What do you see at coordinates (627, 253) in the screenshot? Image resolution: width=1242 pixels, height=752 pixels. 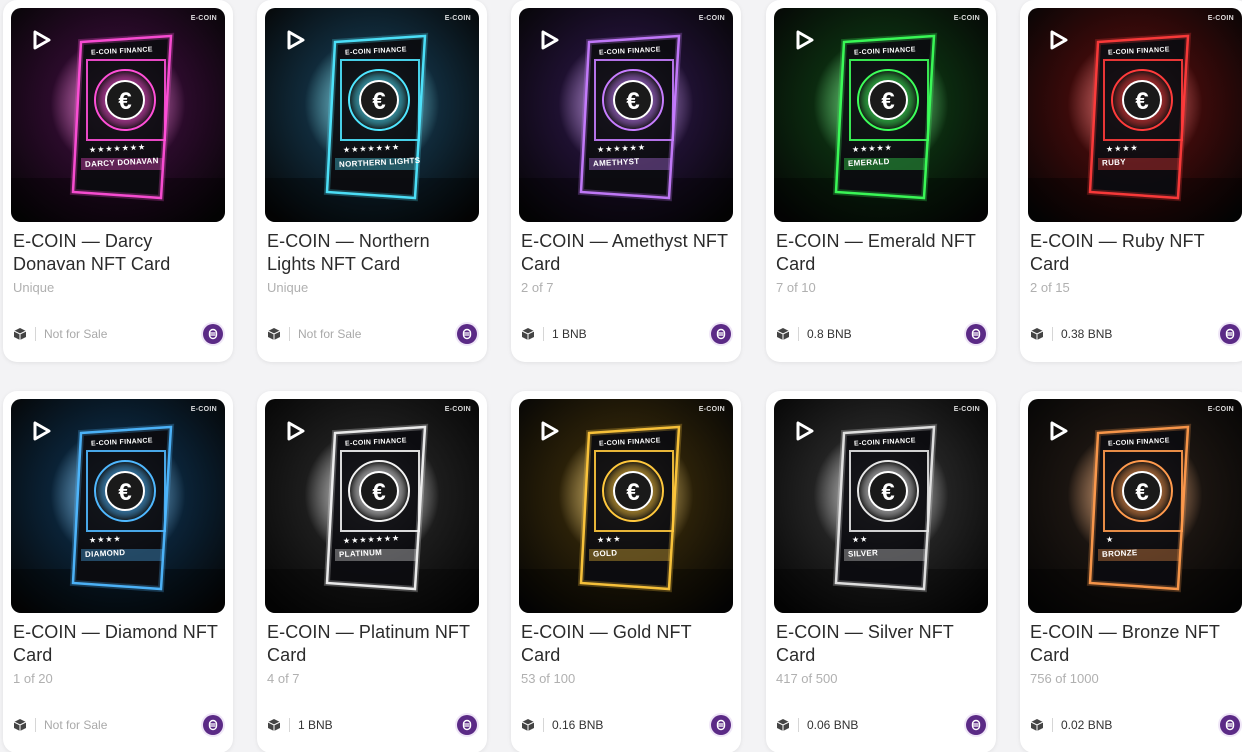 I see `nft-title: E-COIN — Amethyst NFT Card` at bounding box center [627, 253].